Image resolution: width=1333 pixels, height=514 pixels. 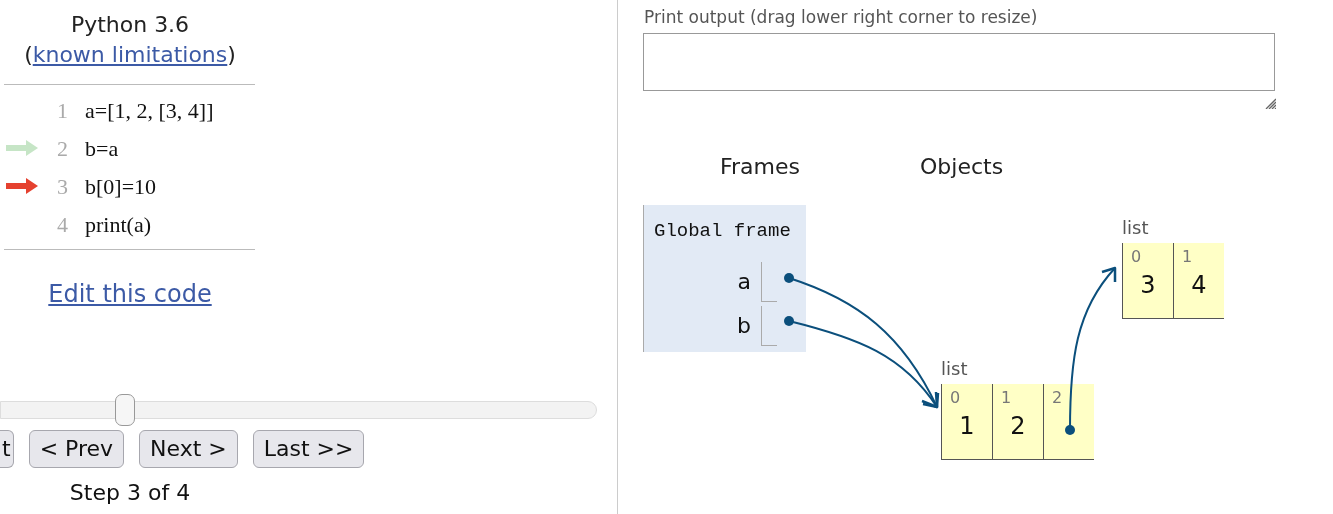 I want to click on line-number: 1, so click(x=62, y=110).